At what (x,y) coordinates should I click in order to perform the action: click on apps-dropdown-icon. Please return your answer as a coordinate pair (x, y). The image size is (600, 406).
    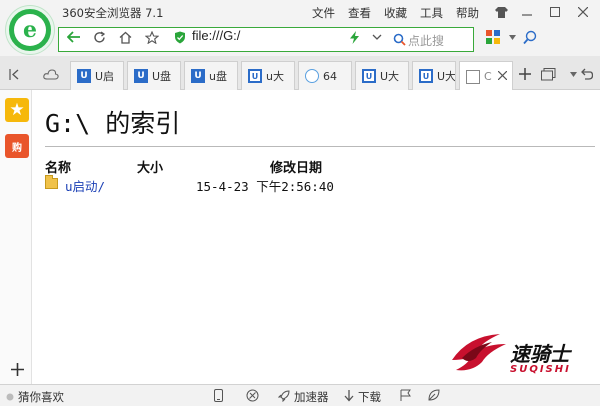
    Looking at the image, I should click on (512, 37).